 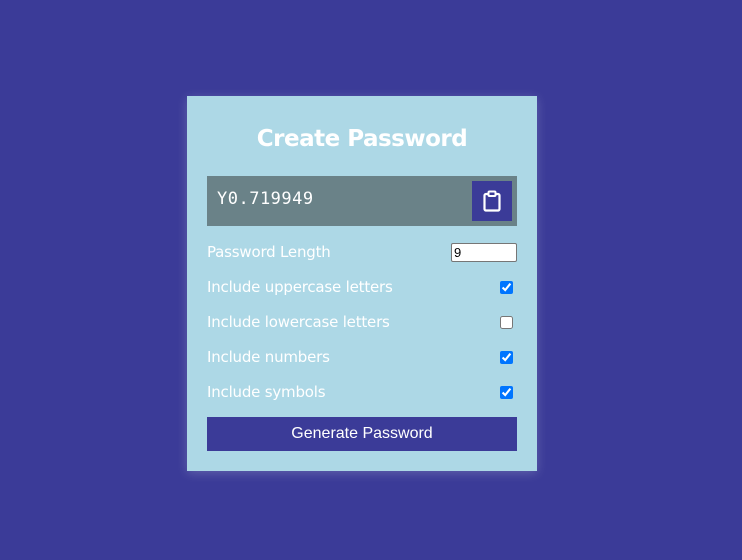 What do you see at coordinates (484, 252) in the screenshot?
I see `password-length-input` at bounding box center [484, 252].